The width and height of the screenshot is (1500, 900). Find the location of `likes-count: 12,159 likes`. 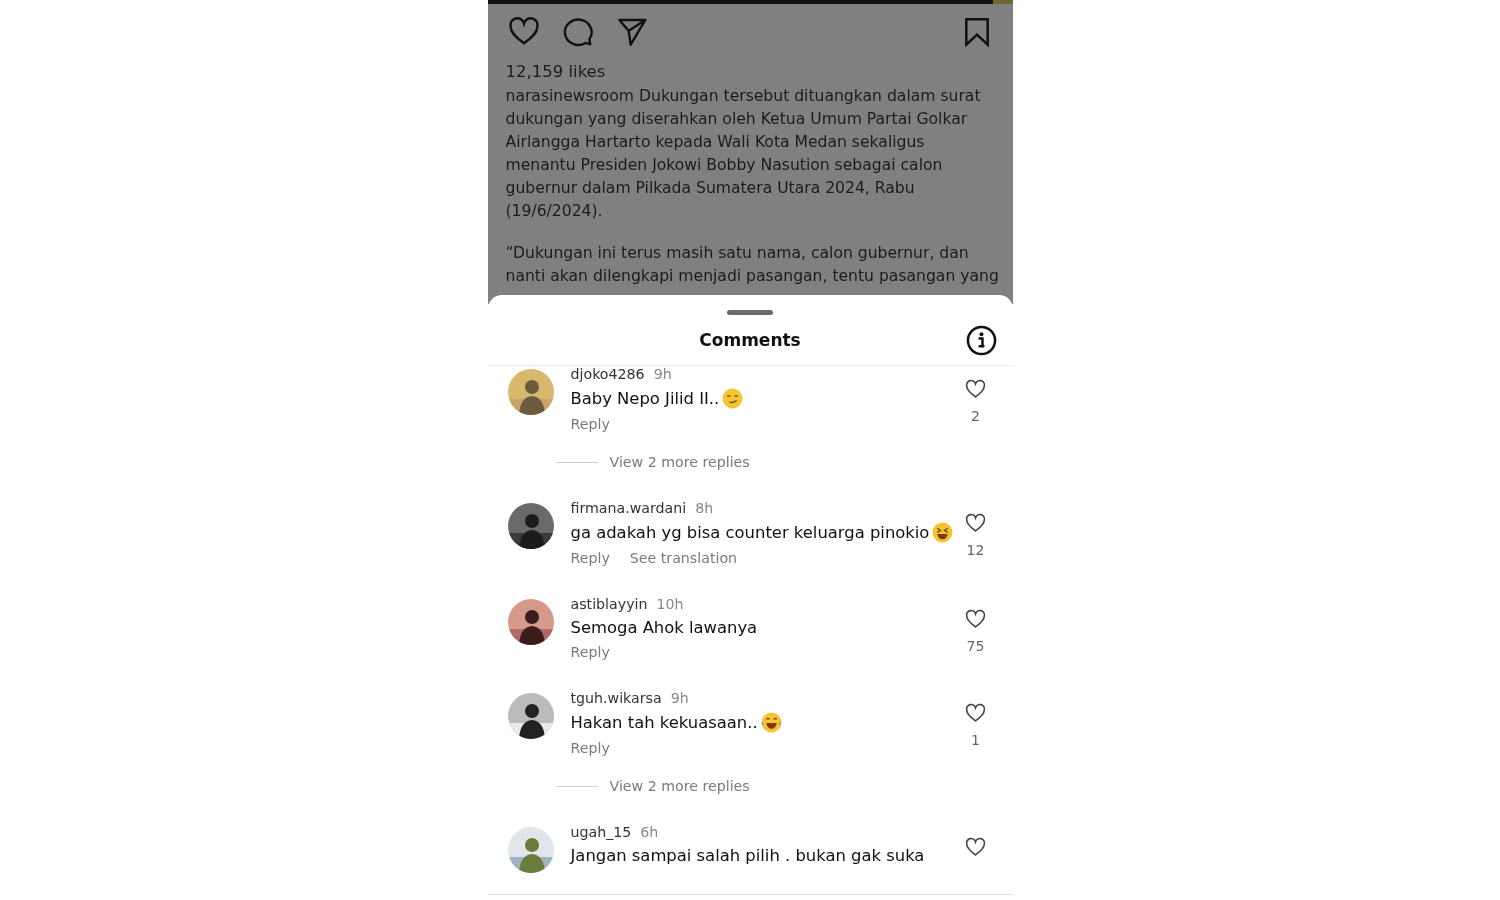

likes-count: 12,159 likes is located at coordinates (750, 64).